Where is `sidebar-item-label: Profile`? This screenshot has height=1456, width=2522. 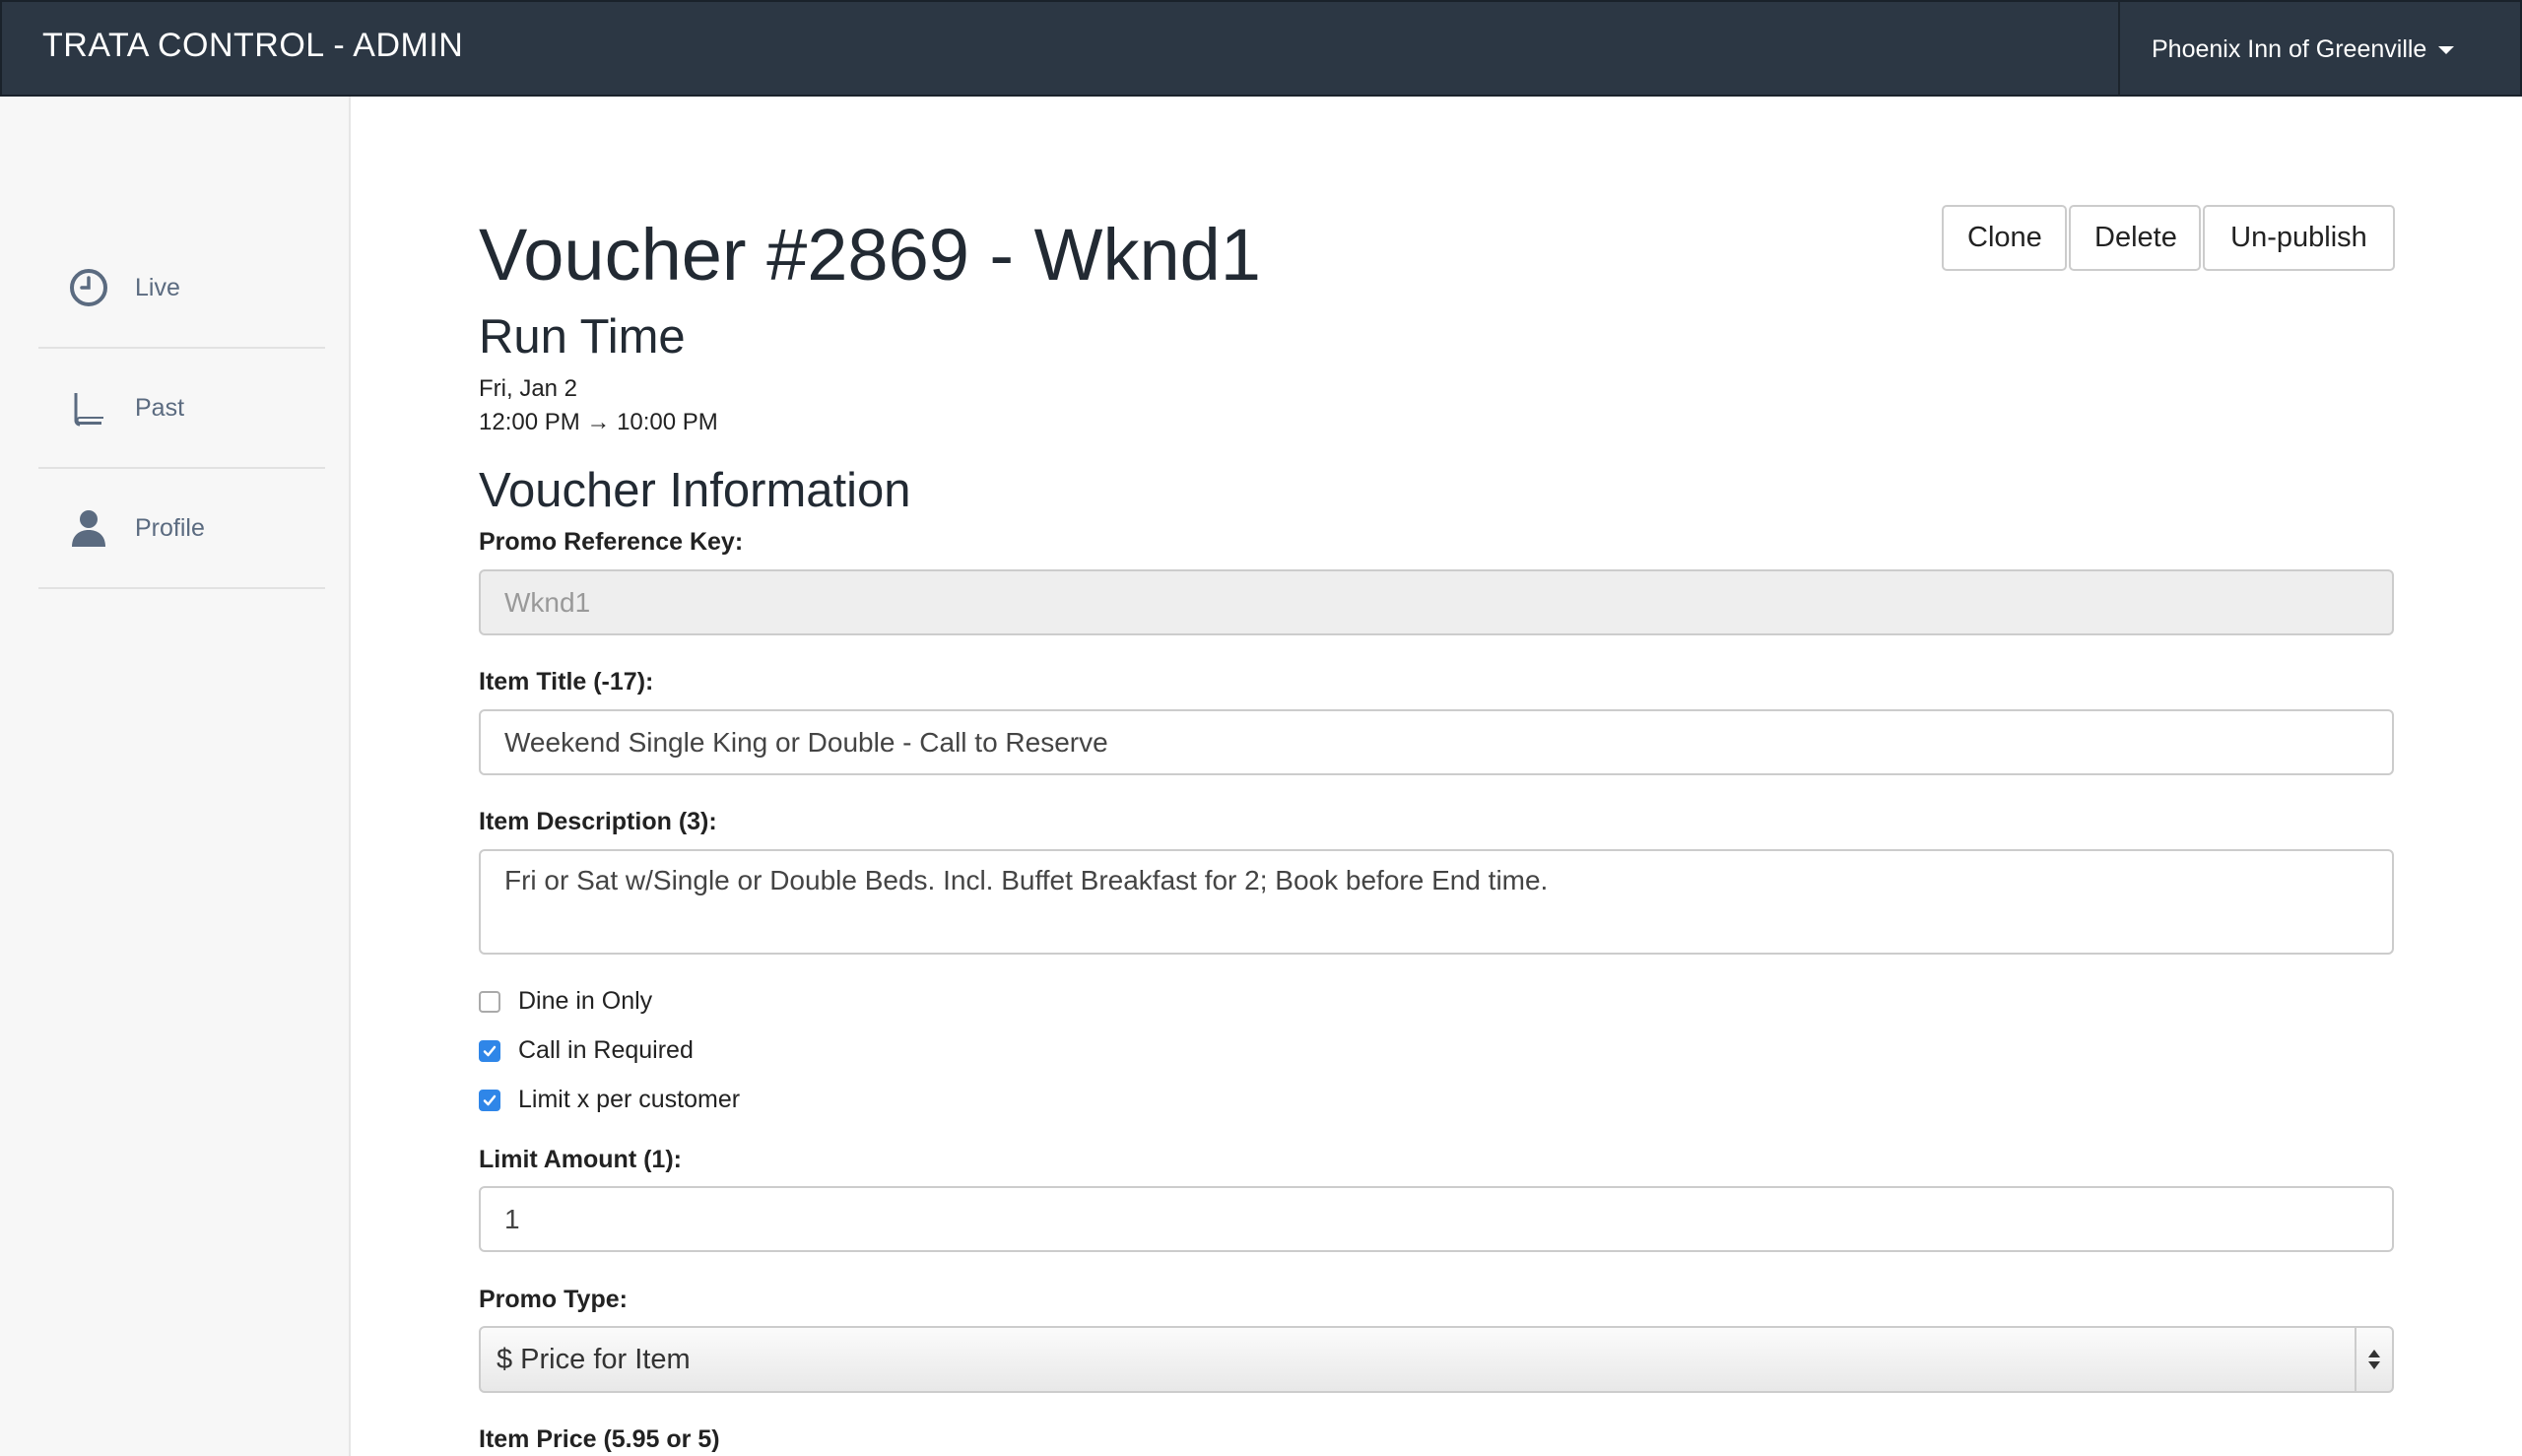
sidebar-item-label: Profile is located at coordinates (170, 527).